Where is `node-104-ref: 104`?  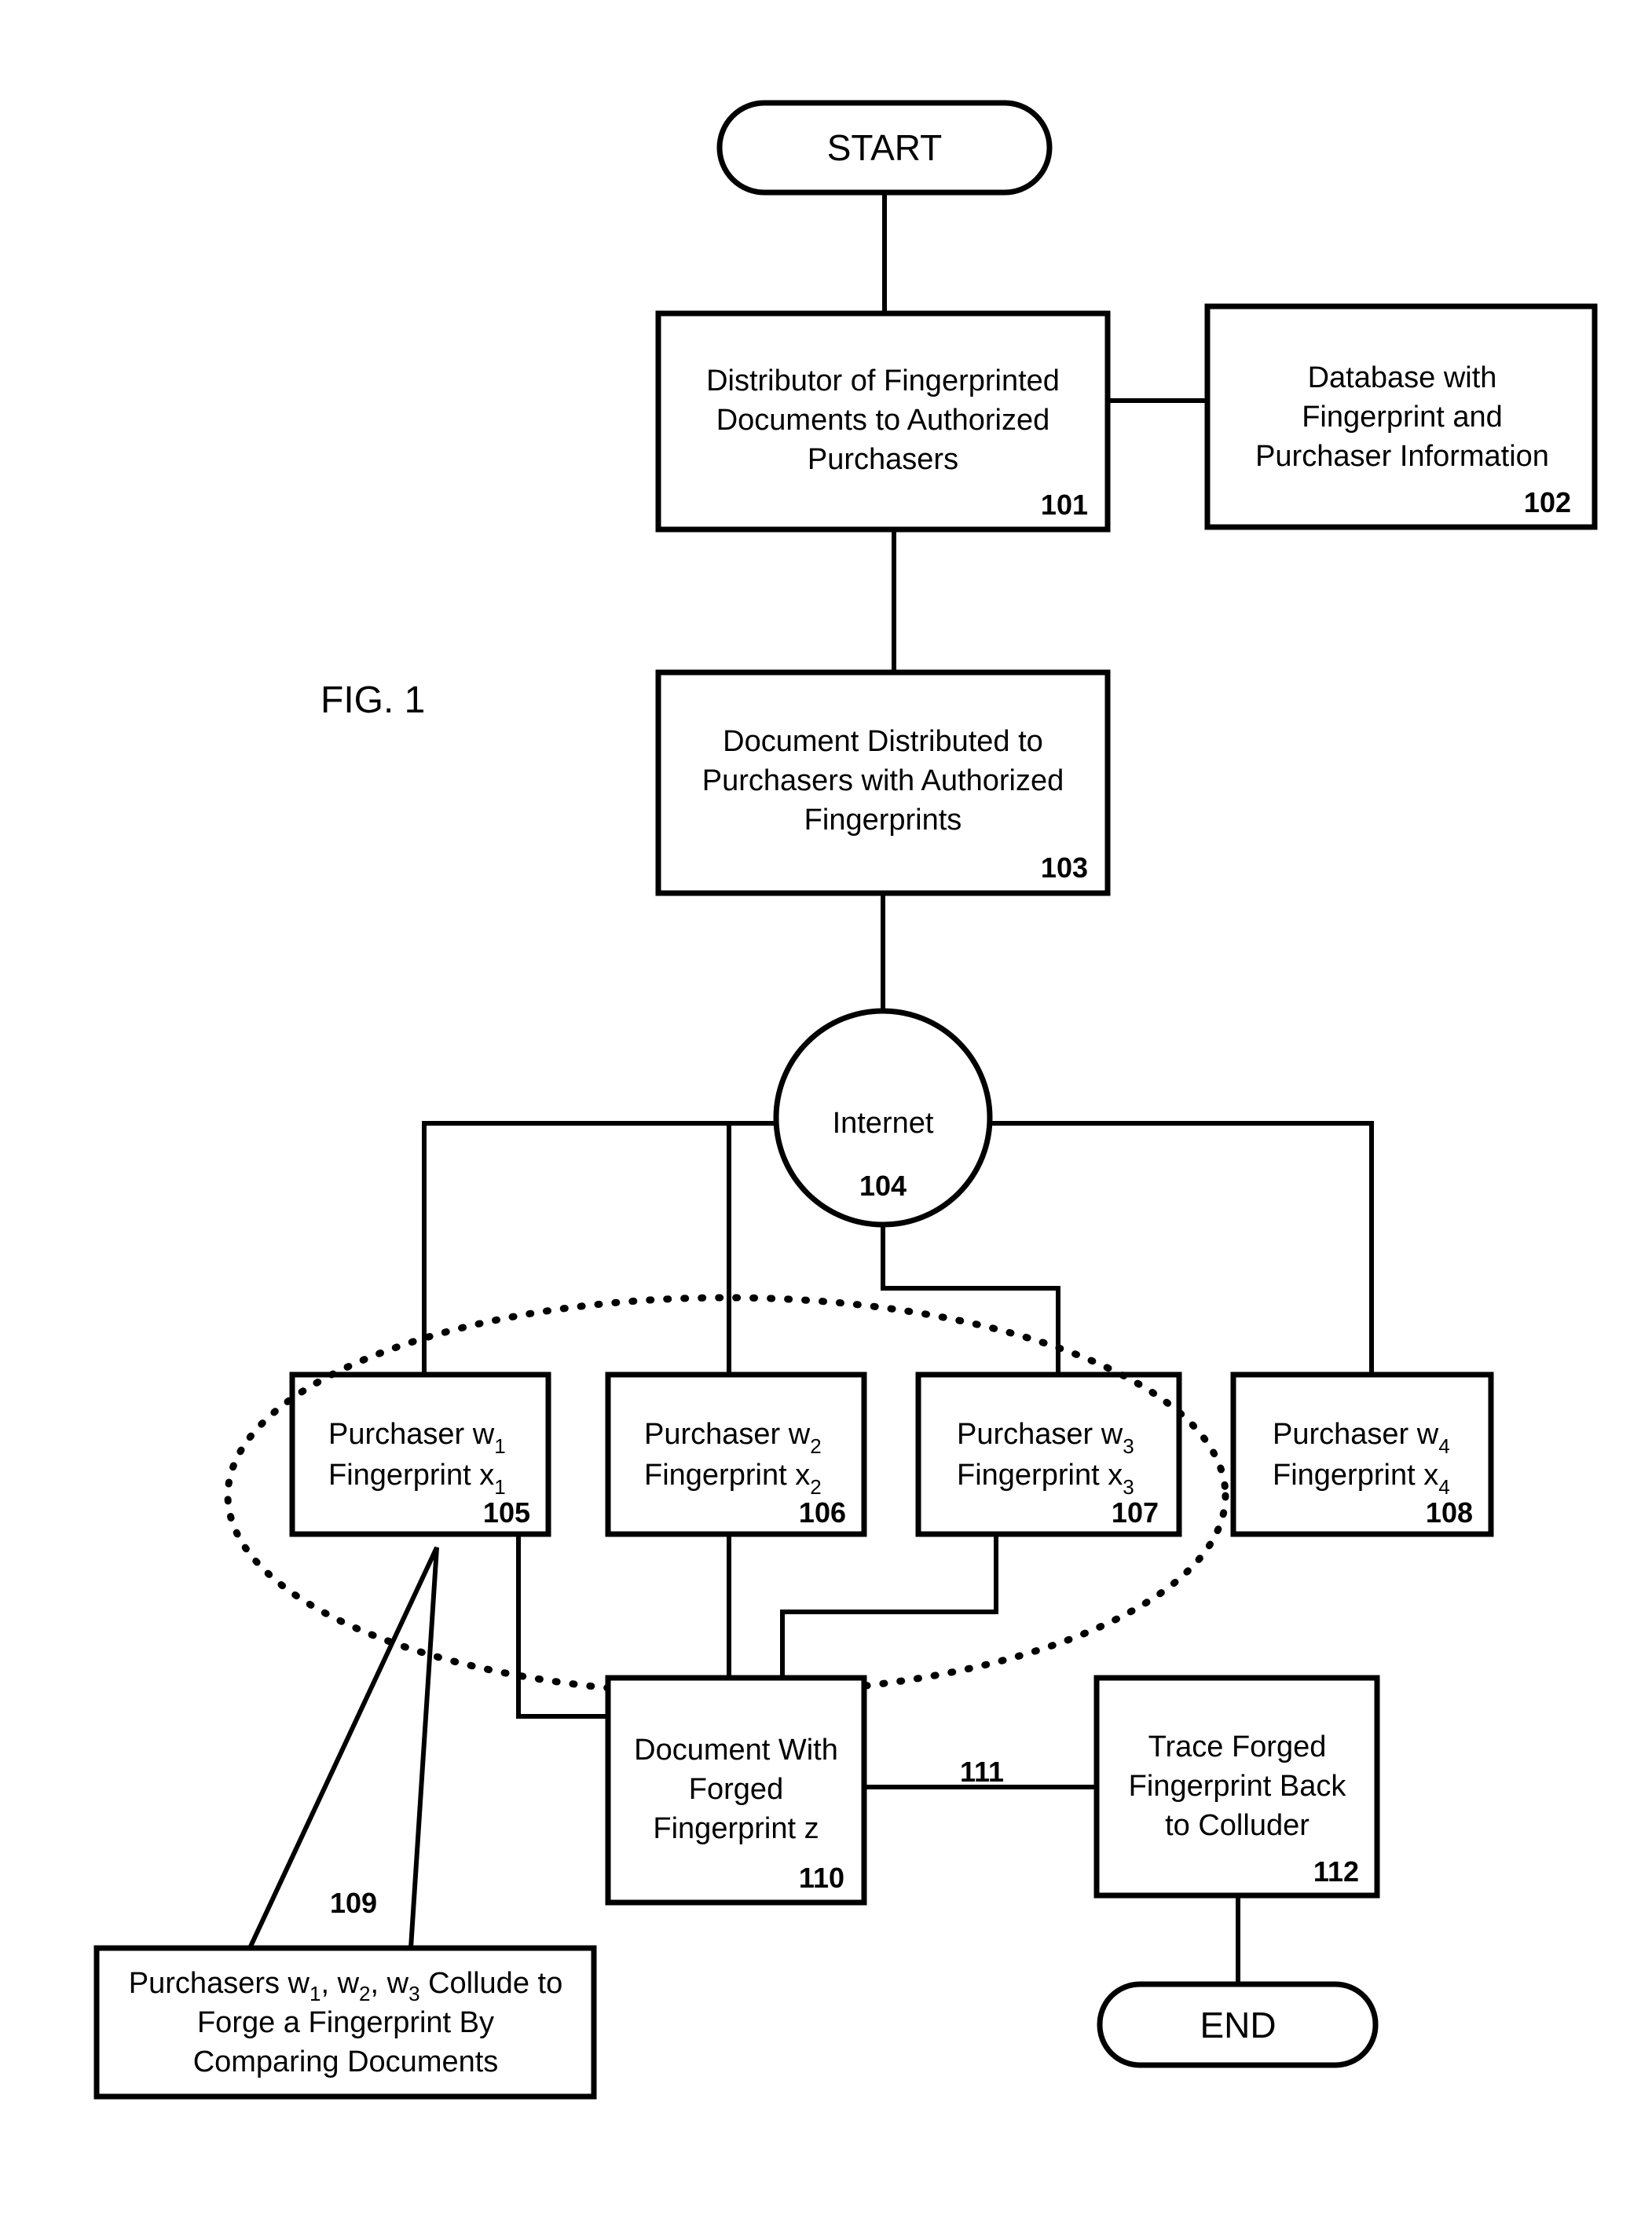 node-104-ref: 104 is located at coordinates (883, 1186).